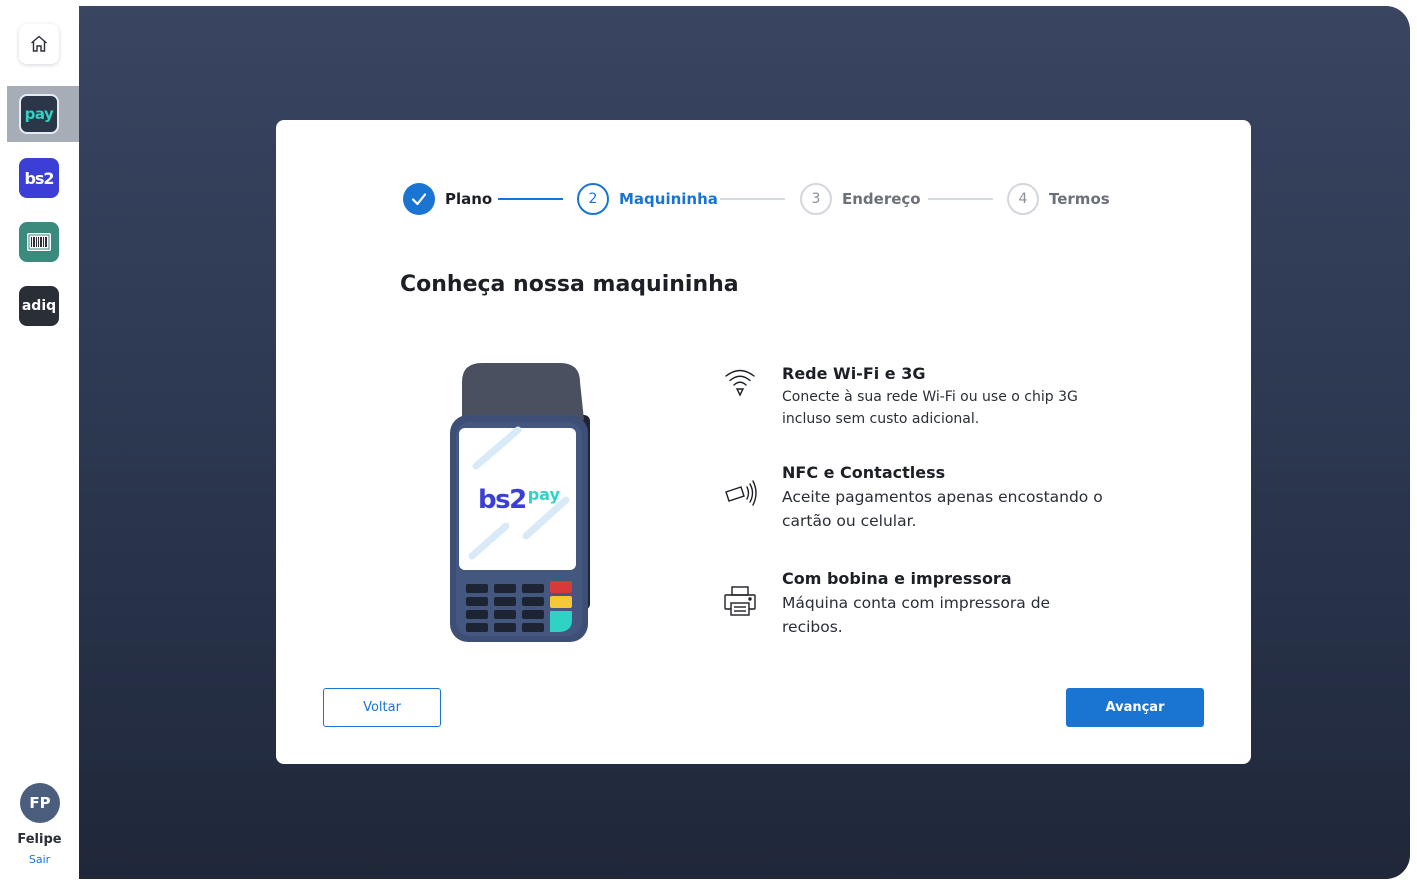  What do you see at coordinates (668, 199) in the screenshot?
I see `step-label: Maquininha` at bounding box center [668, 199].